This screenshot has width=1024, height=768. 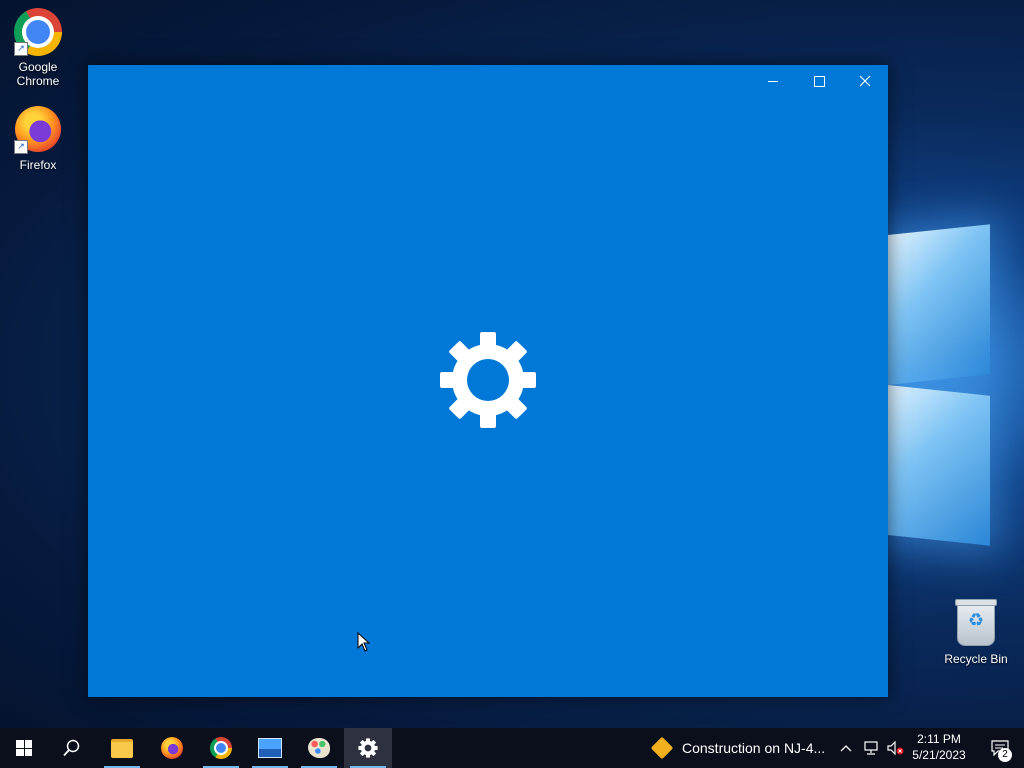 I want to click on photos-icon, so click(x=270, y=748).